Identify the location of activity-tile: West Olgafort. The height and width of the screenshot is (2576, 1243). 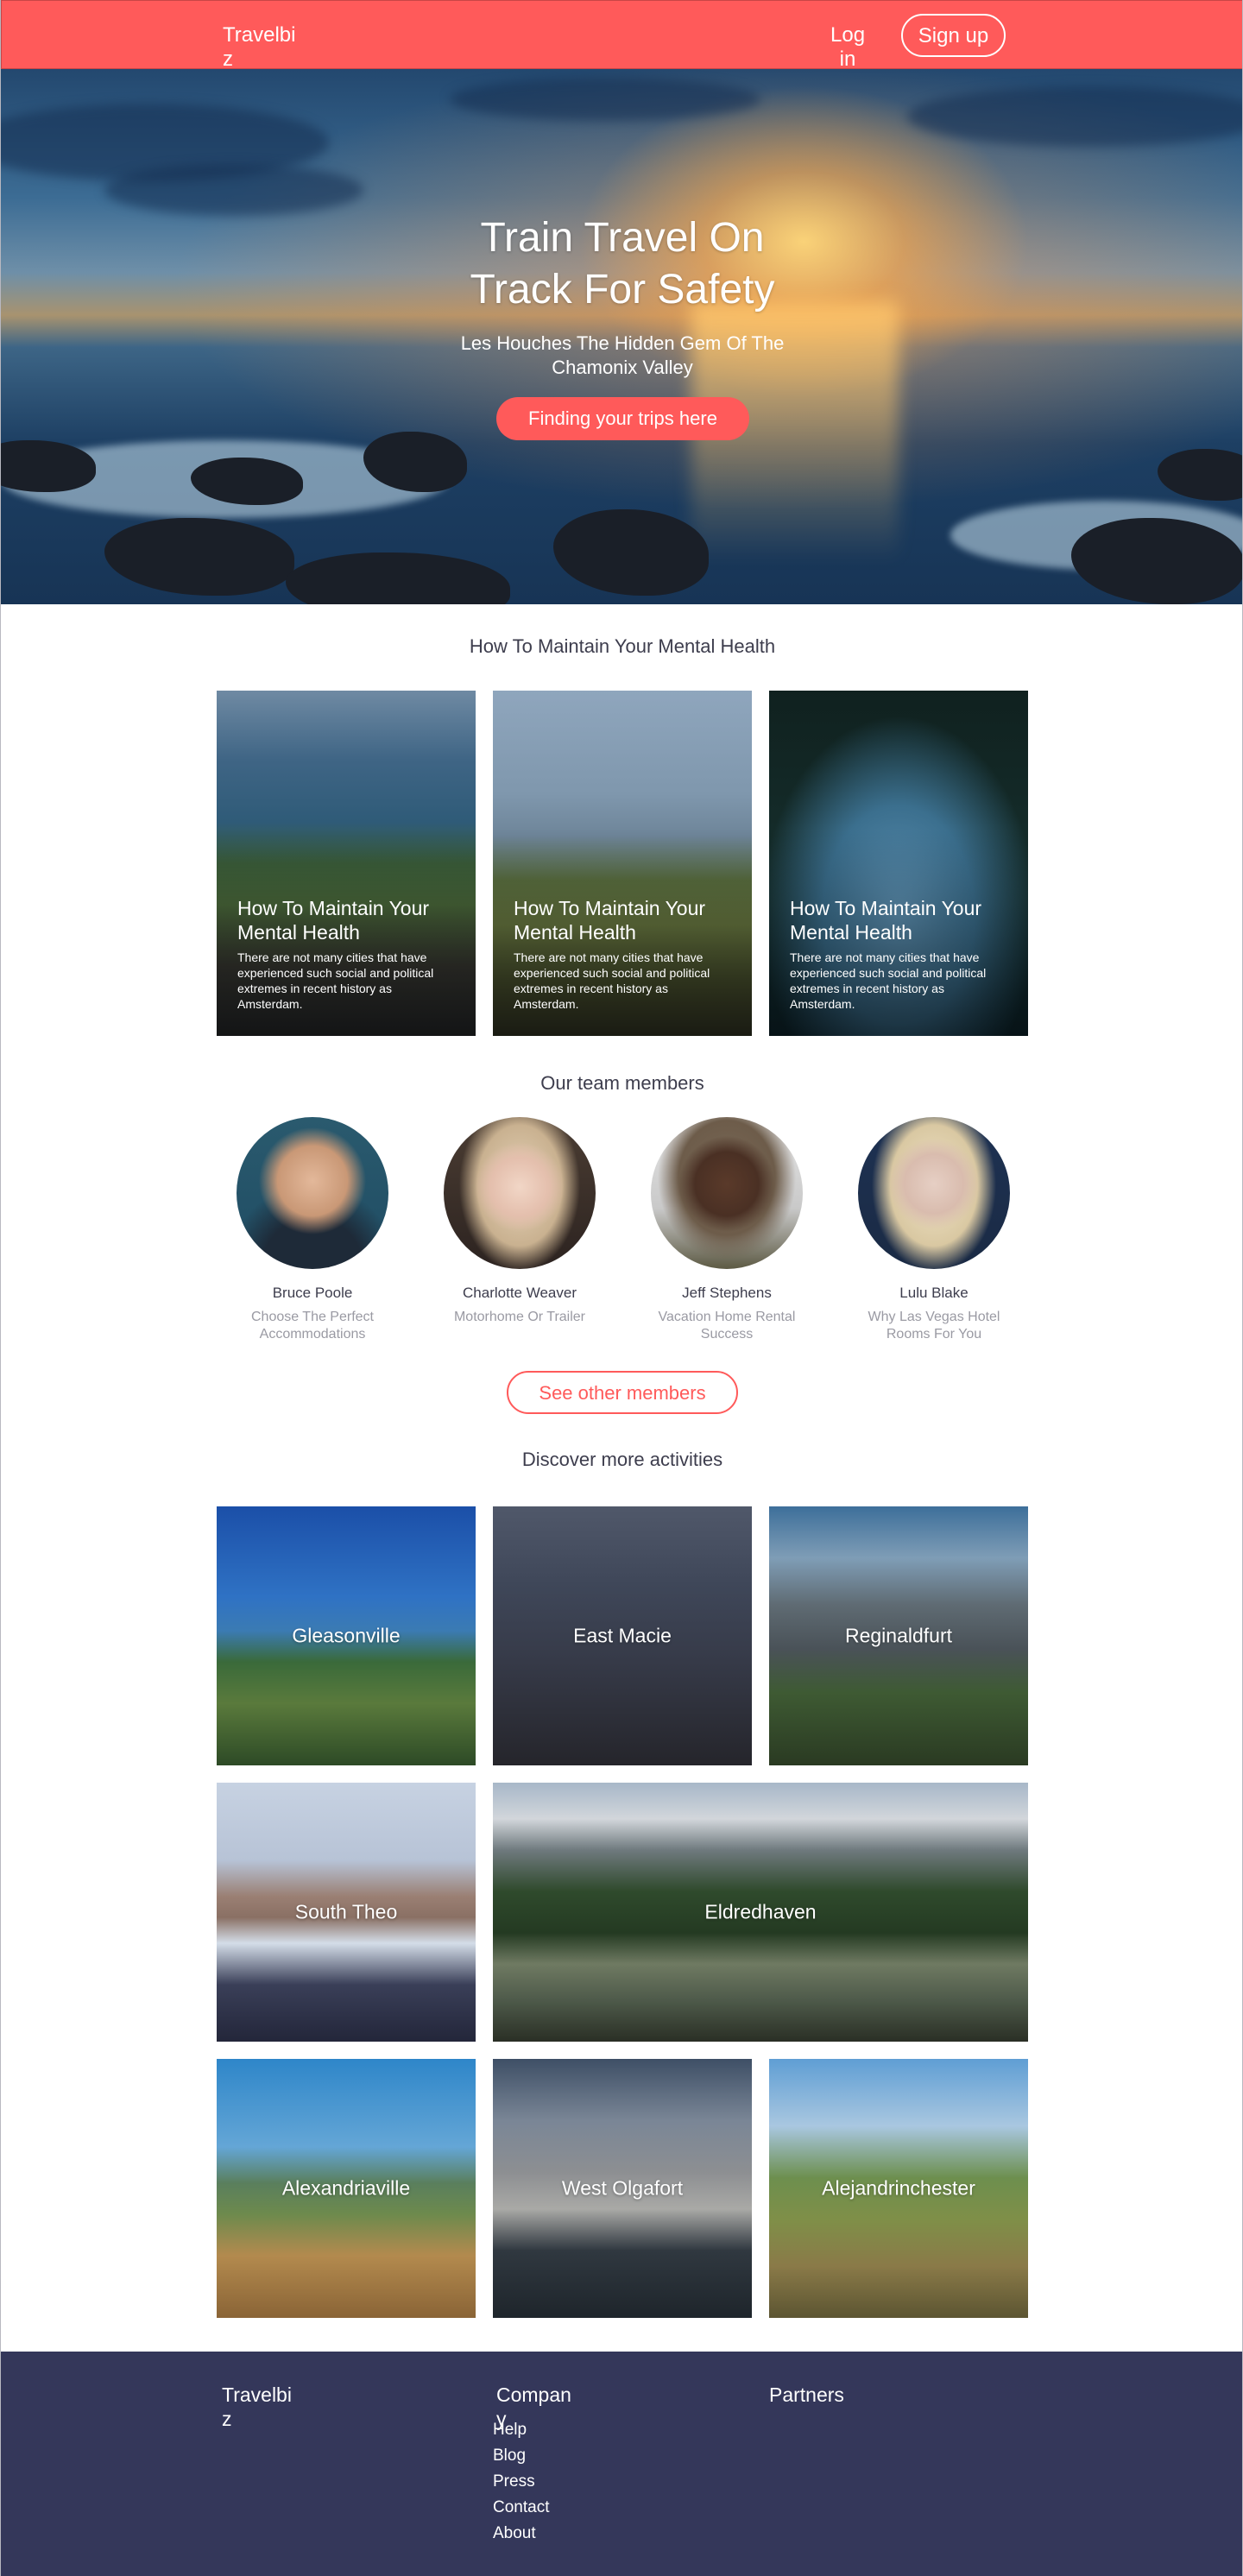
(622, 2188).